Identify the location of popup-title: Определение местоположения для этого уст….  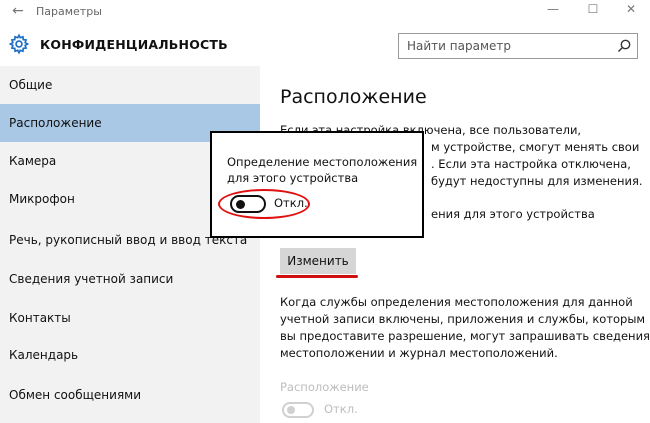
(322, 170).